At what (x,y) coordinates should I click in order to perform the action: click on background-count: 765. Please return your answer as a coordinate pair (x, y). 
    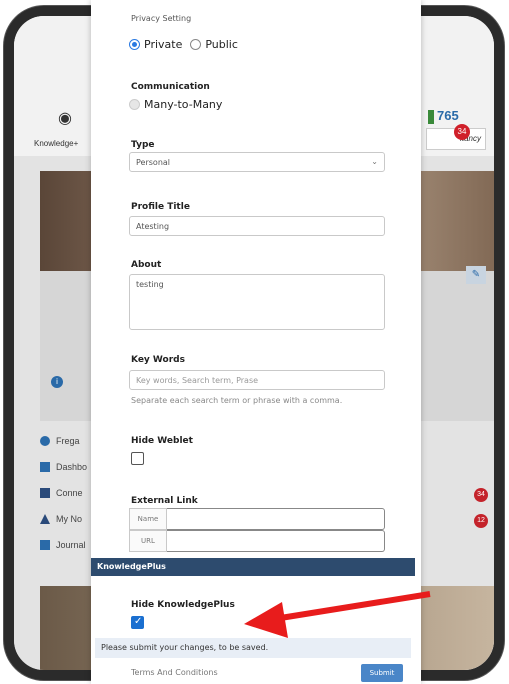
    Looking at the image, I should click on (448, 115).